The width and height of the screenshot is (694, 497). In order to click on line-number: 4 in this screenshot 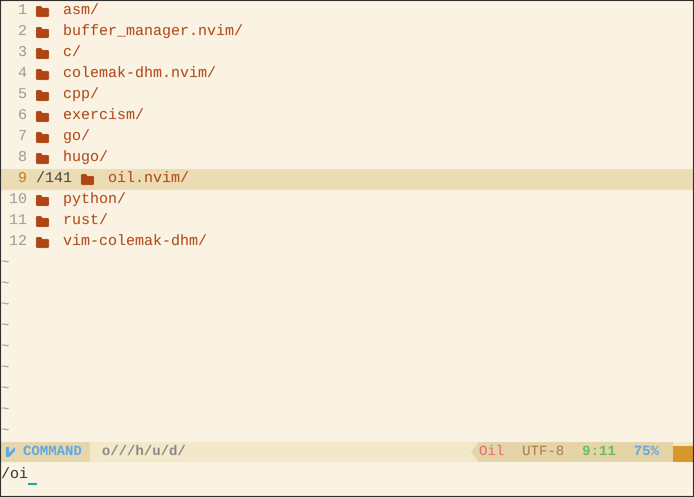, I will do `click(21, 74)`.